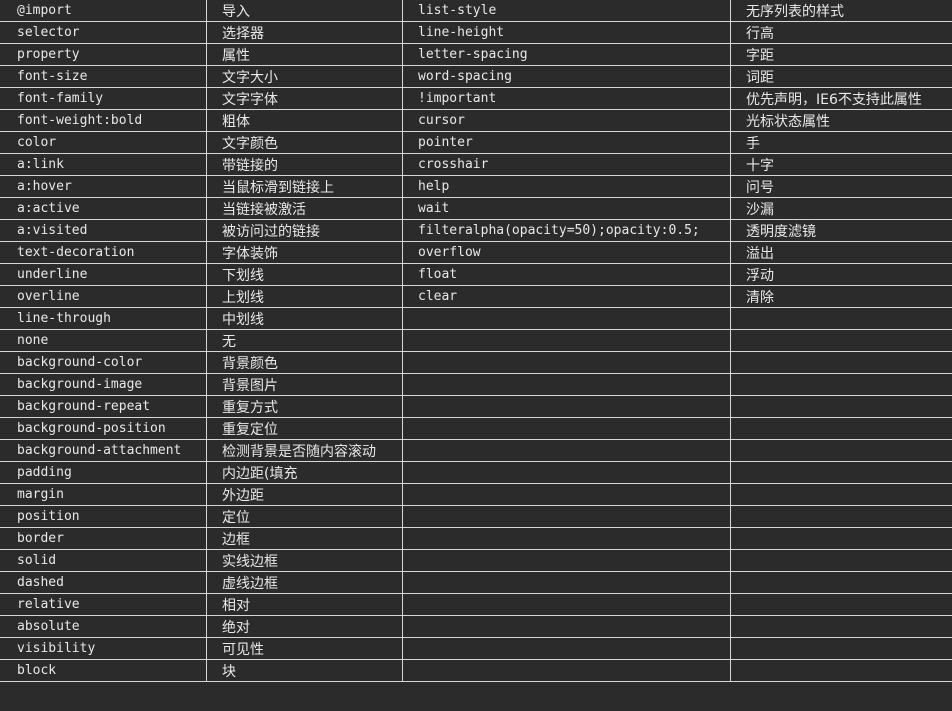 This screenshot has height=711, width=952. I want to click on property-cell: block, so click(103, 670).